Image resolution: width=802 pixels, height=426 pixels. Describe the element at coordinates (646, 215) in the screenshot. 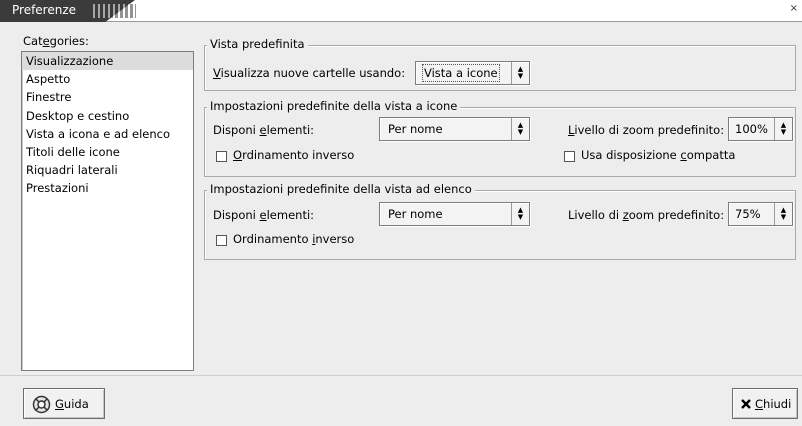

I see `list-zoom-label: Livello di zoom predefinito:` at that location.